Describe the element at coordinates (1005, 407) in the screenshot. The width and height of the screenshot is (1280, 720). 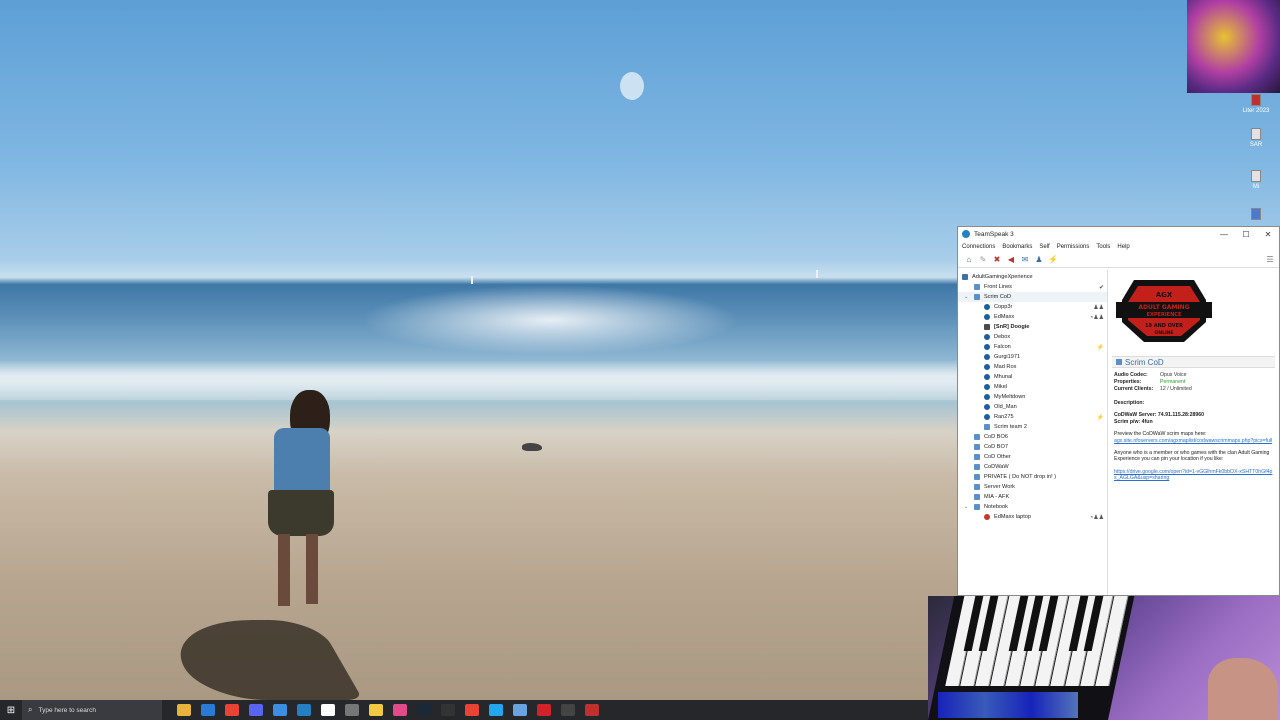
I see `client-name: Old_Man` at that location.